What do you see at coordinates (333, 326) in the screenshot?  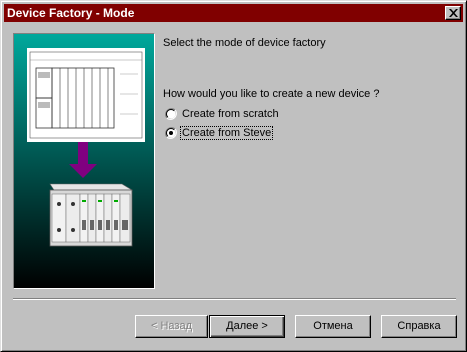 I see `cancel-button: Отмена` at bounding box center [333, 326].